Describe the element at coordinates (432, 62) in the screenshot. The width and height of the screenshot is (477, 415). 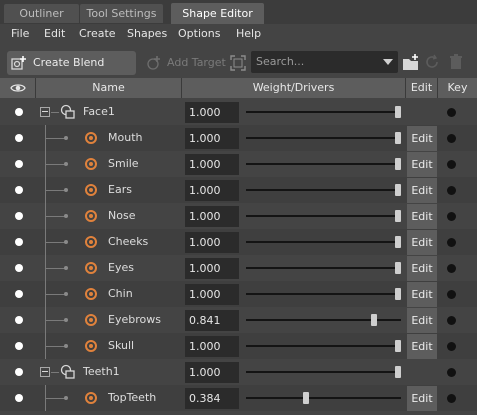
I see `refresh-icon` at that location.